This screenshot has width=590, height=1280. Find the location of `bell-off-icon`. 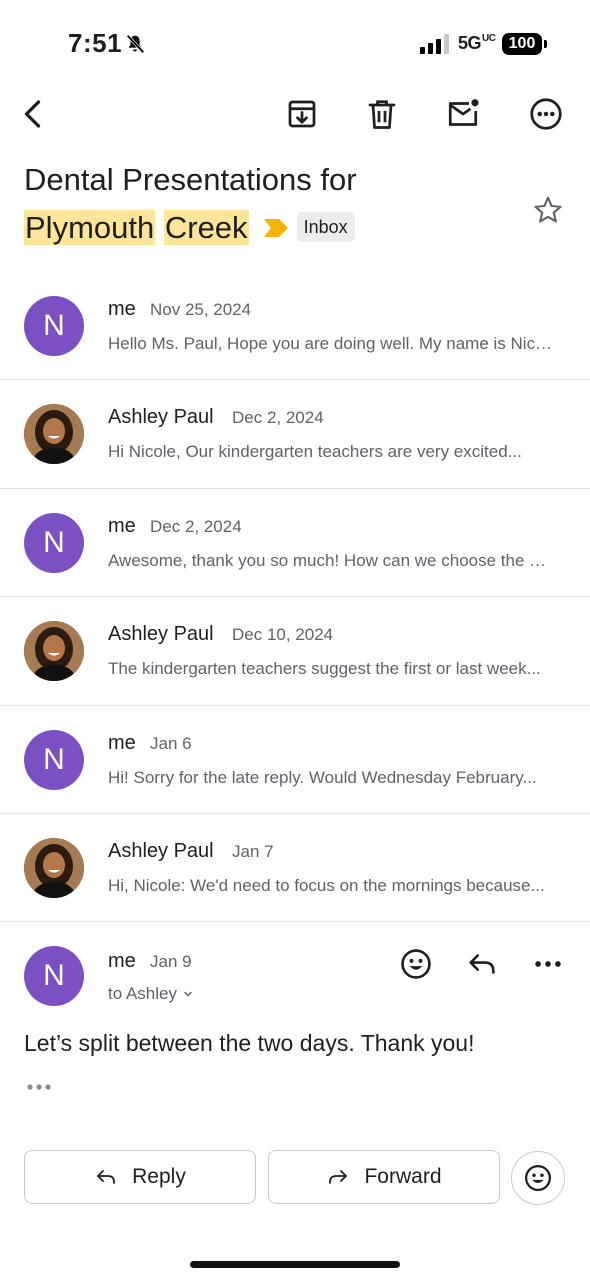

bell-off-icon is located at coordinates (135, 44).